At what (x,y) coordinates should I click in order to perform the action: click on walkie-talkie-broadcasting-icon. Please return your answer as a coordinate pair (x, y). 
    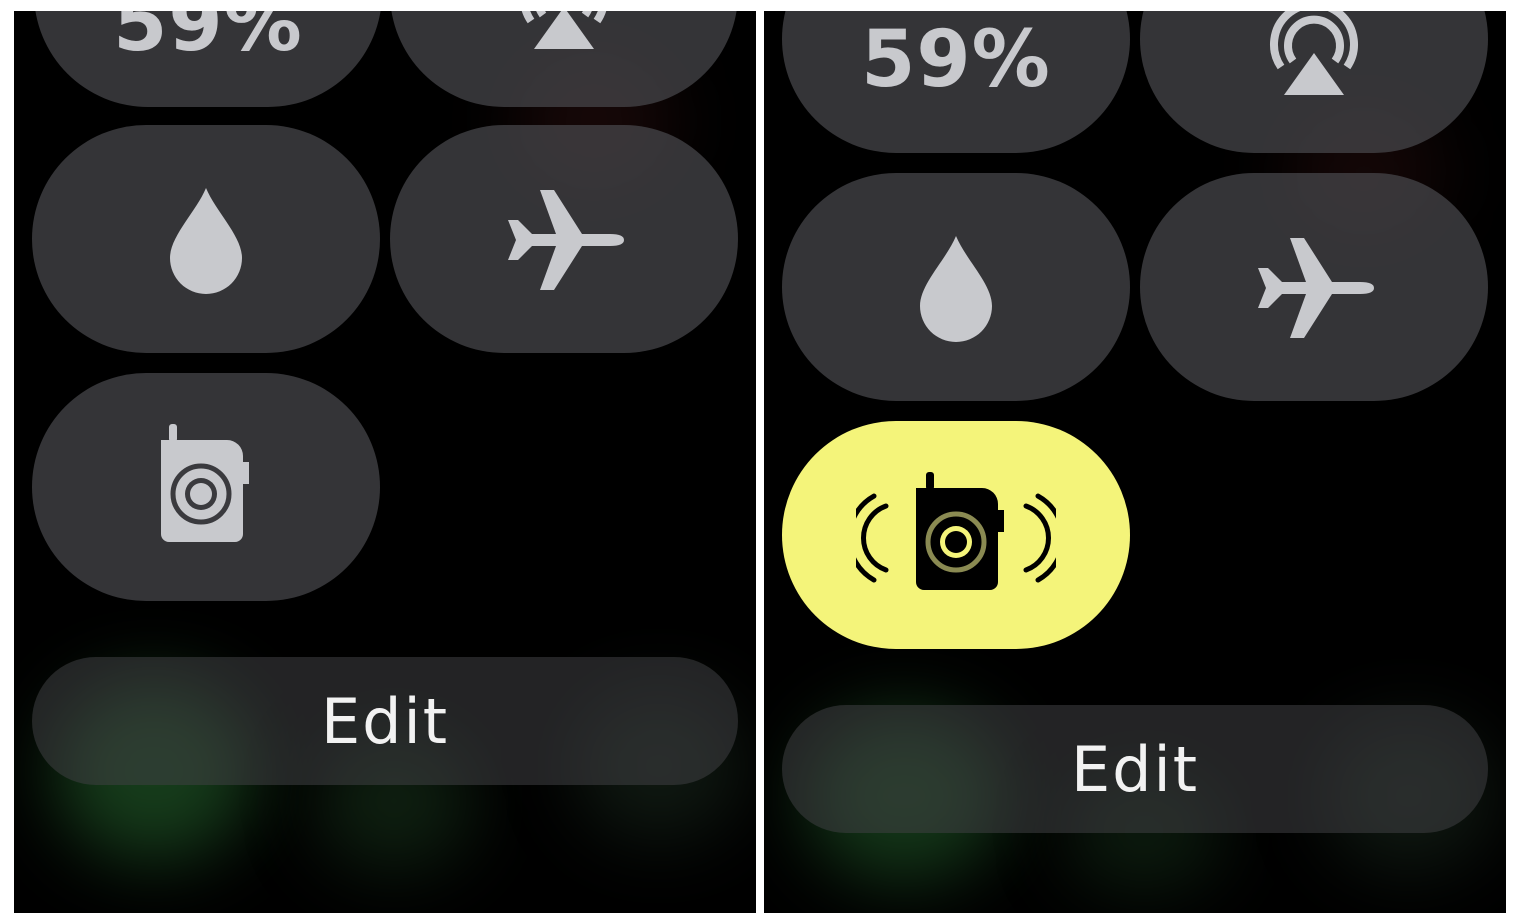
    Looking at the image, I should click on (956, 531).